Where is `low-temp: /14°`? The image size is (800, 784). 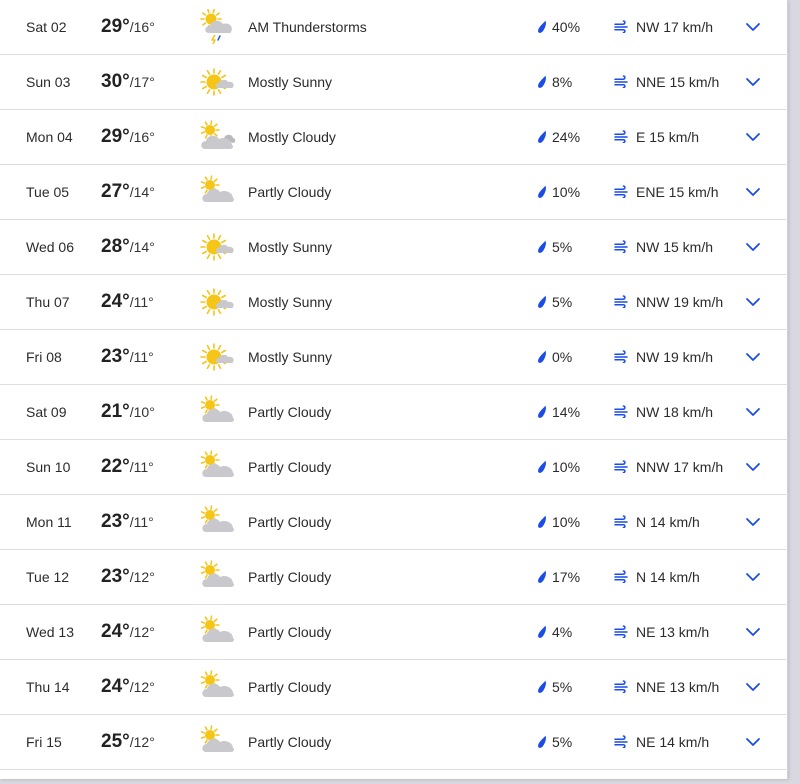 low-temp: /14° is located at coordinates (142, 247).